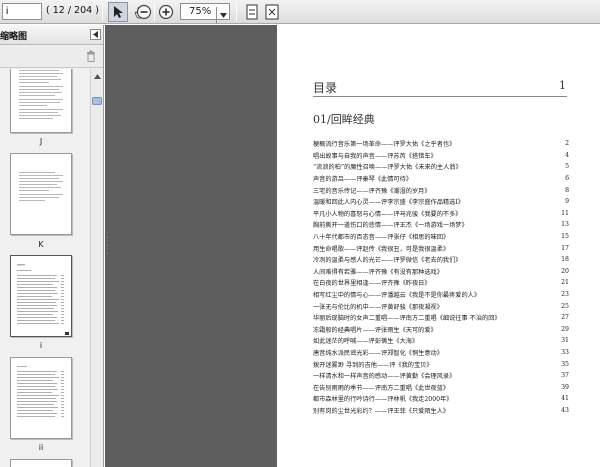  I want to click on toc-entry: 如此迷茫的呼喊——评彭蒨生《大海》 31, so click(441, 341).